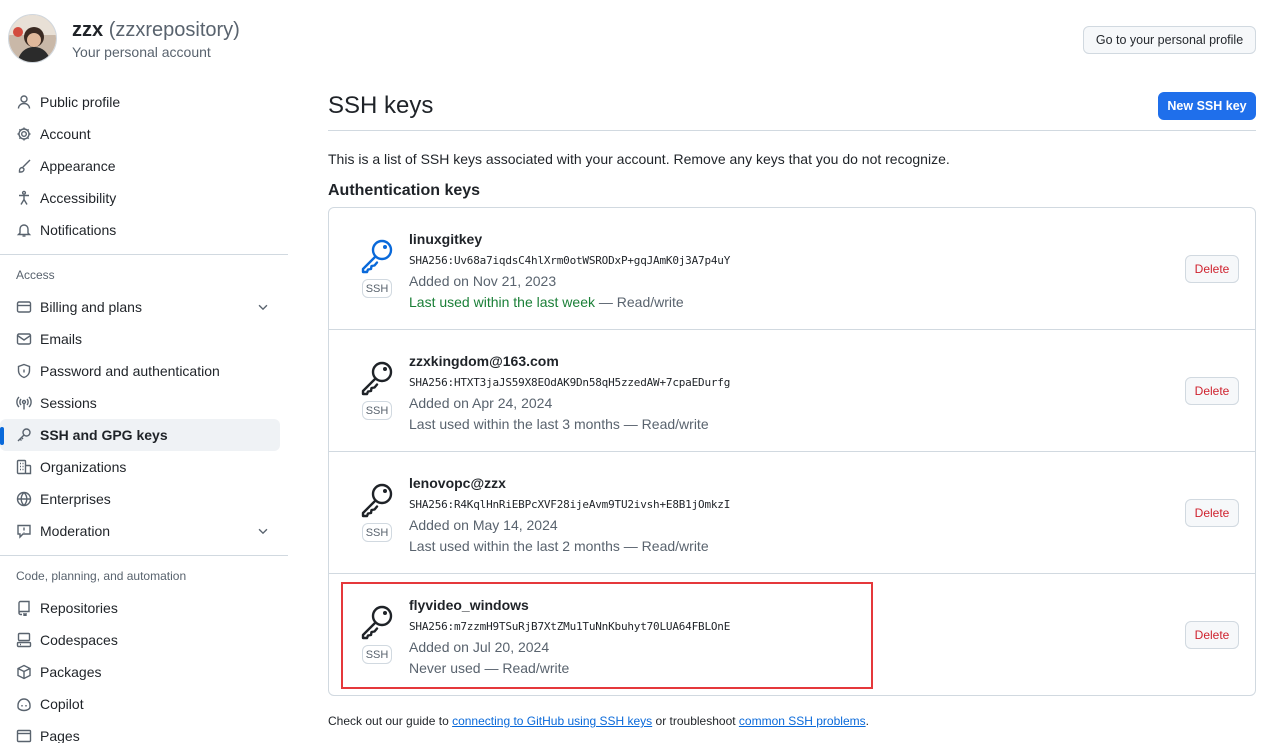  I want to click on sidebar-item-account: Account, so click(140, 134).